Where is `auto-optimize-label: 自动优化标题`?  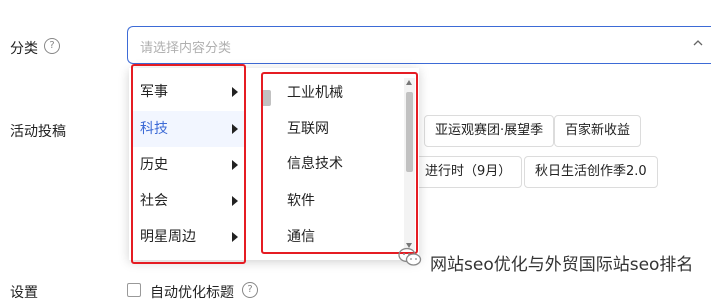 auto-optimize-label: 自动优化标题 is located at coordinates (192, 293).